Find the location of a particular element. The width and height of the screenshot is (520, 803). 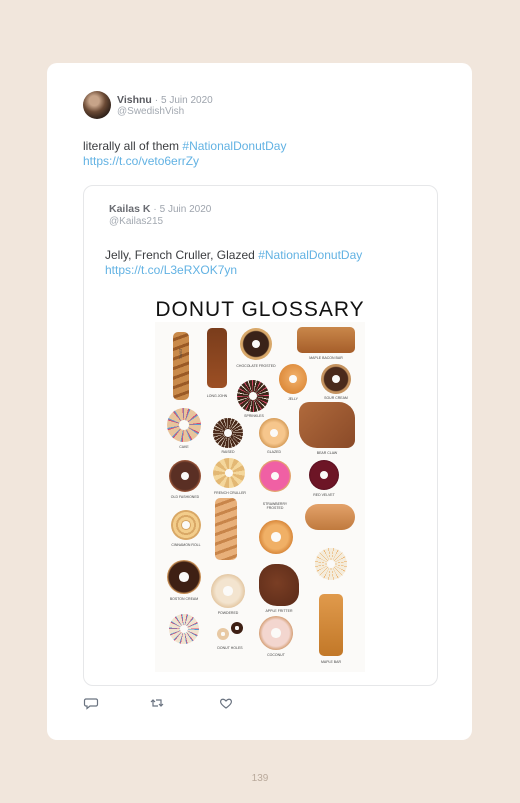

sprinkle-cake-donut is located at coordinates (184, 629).